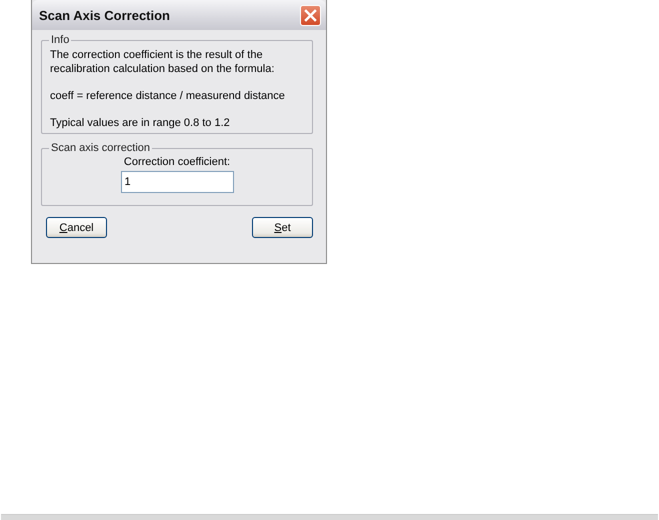 Image resolution: width=659 pixels, height=520 pixels. I want to click on info-text: coeff = reference distance / measurend distance, so click(168, 96).